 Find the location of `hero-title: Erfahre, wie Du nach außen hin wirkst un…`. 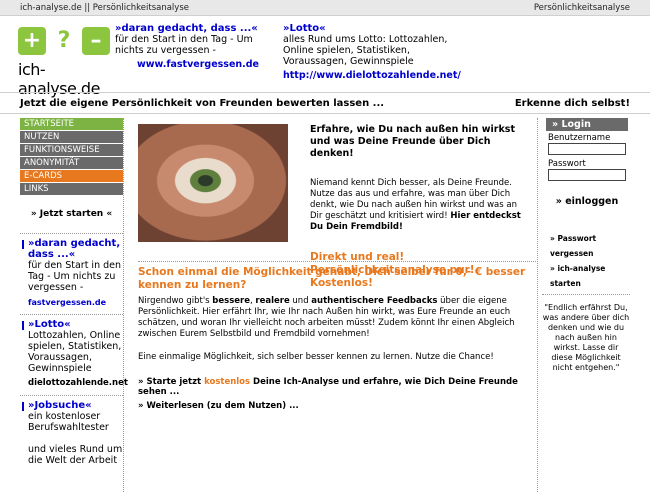

hero-title: Erfahre, wie Du nach außen hin wirkst un… is located at coordinates (412, 141).